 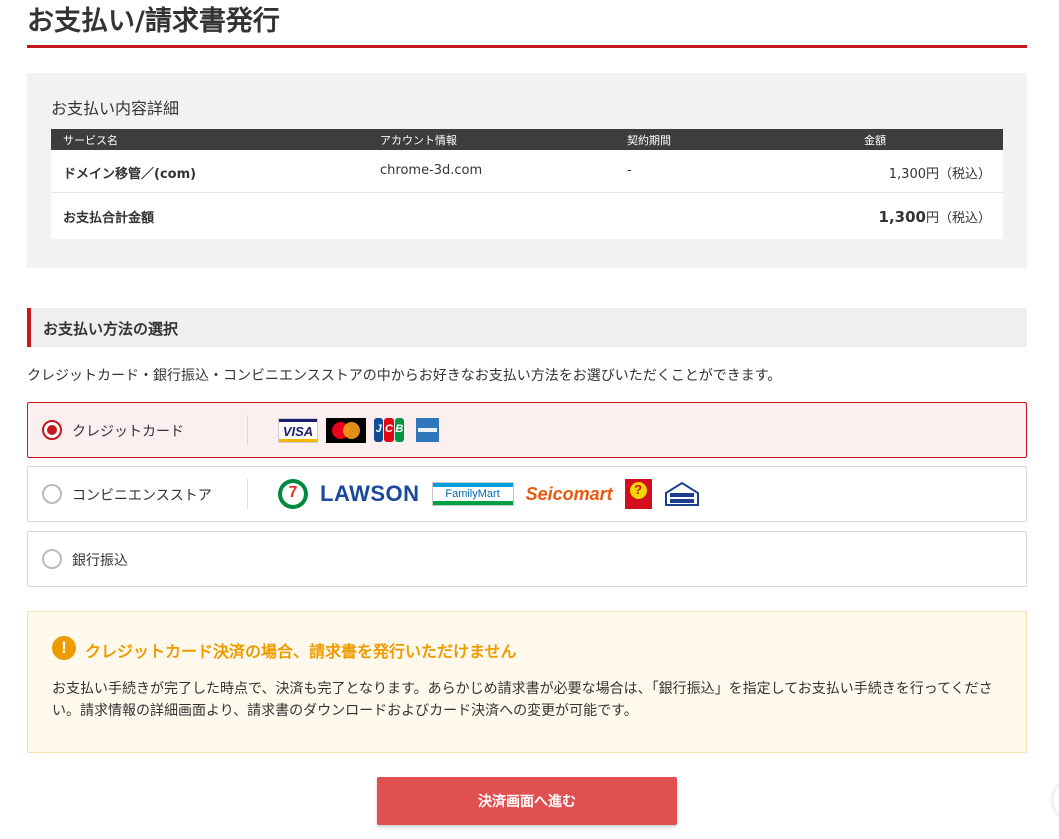 What do you see at coordinates (527, 430) in the screenshot?
I see `option-credit-card: クレジットカード VISA J C B` at bounding box center [527, 430].